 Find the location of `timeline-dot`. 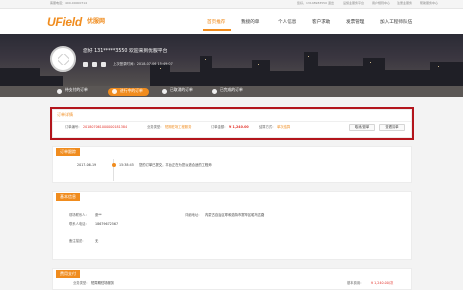

timeline-dot is located at coordinates (113, 165).